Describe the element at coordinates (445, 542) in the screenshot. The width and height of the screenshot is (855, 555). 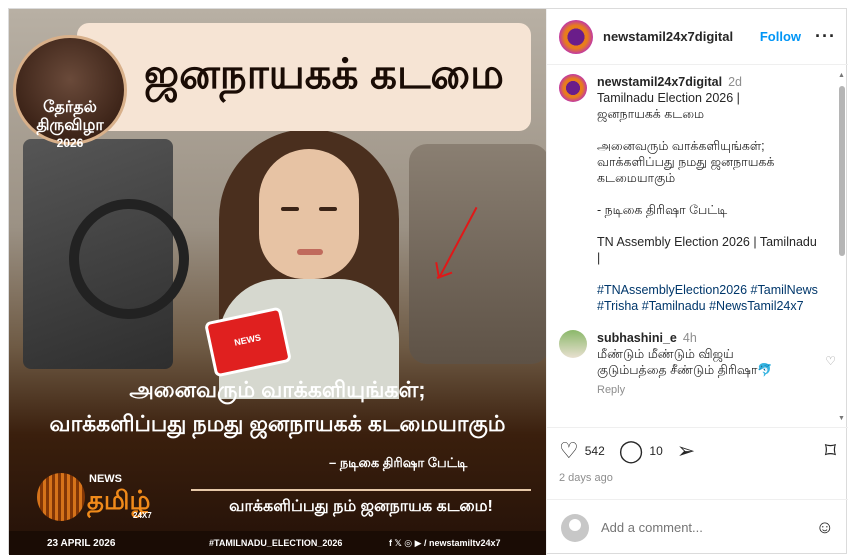
I see `social-handles: f 𝕏 ◎ ▶ / newstamiltv24x7` at that location.